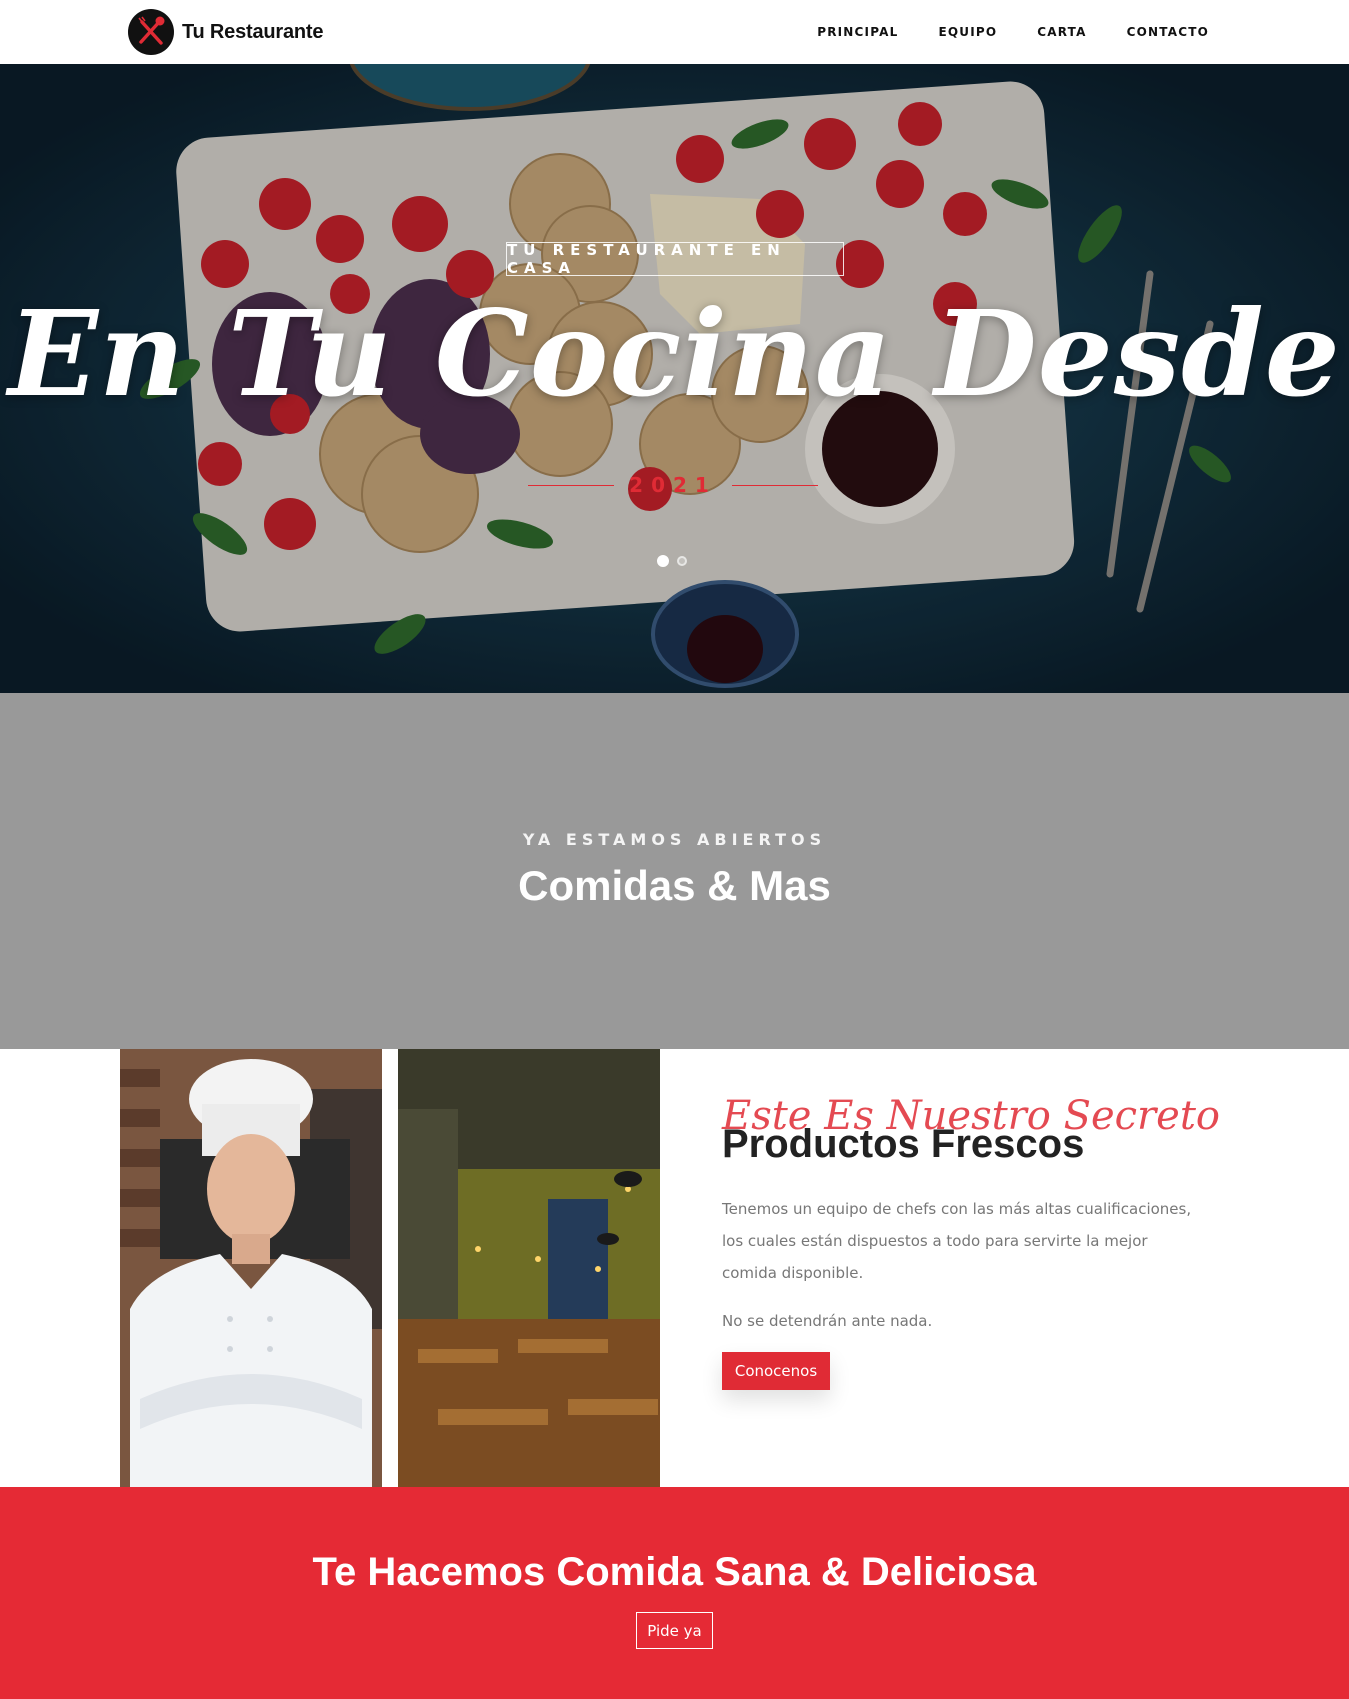 The height and width of the screenshot is (1699, 1349). What do you see at coordinates (674, 885) in the screenshot?
I see `banner-title: Comidas & Mas` at bounding box center [674, 885].